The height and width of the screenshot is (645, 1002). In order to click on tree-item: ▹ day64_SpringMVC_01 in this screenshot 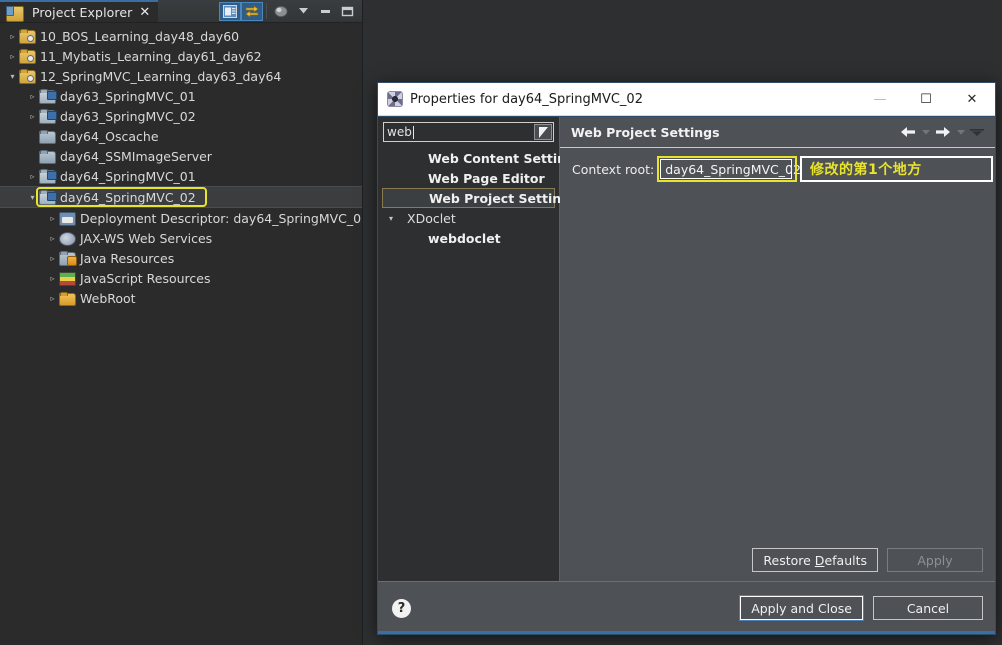, I will do `click(181, 176)`.